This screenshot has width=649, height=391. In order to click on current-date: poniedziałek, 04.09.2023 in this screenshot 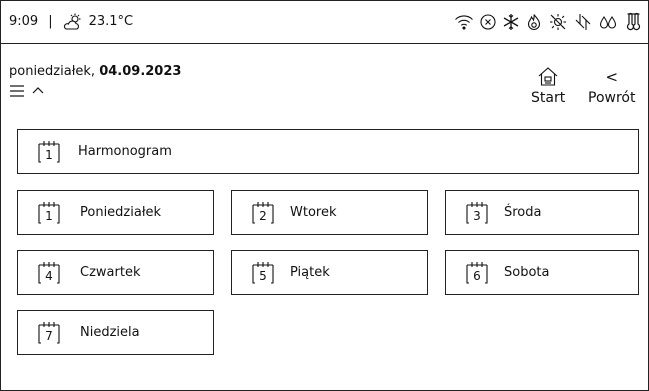, I will do `click(95, 71)`.